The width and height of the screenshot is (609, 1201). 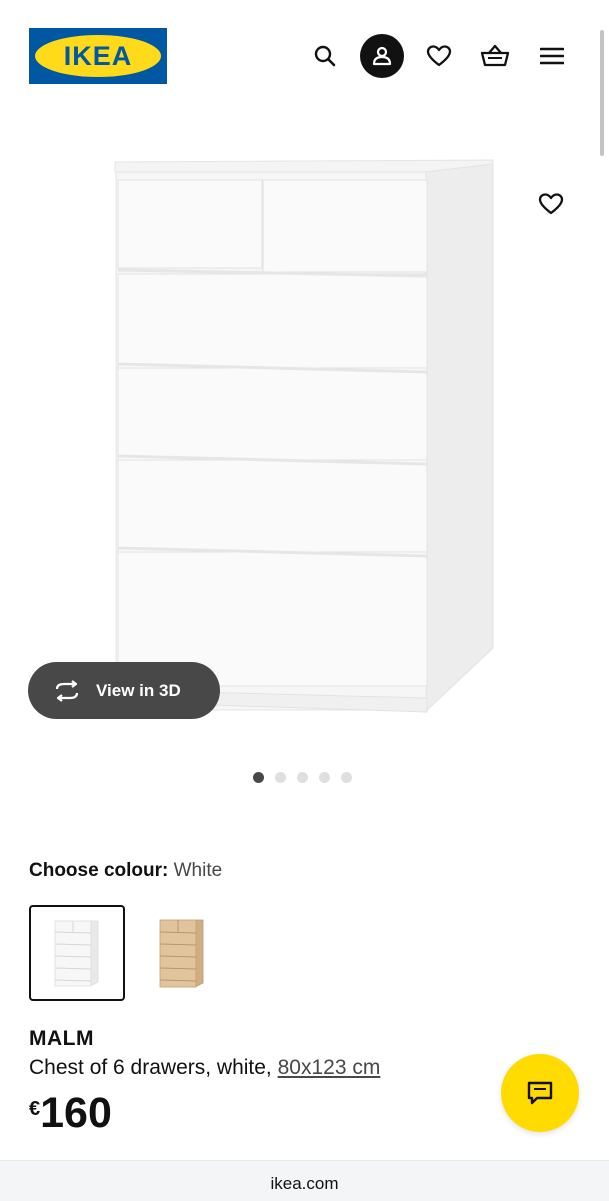 I want to click on product-description-text: Chest of 6 drawers, white,, so click(x=150, y=1067).